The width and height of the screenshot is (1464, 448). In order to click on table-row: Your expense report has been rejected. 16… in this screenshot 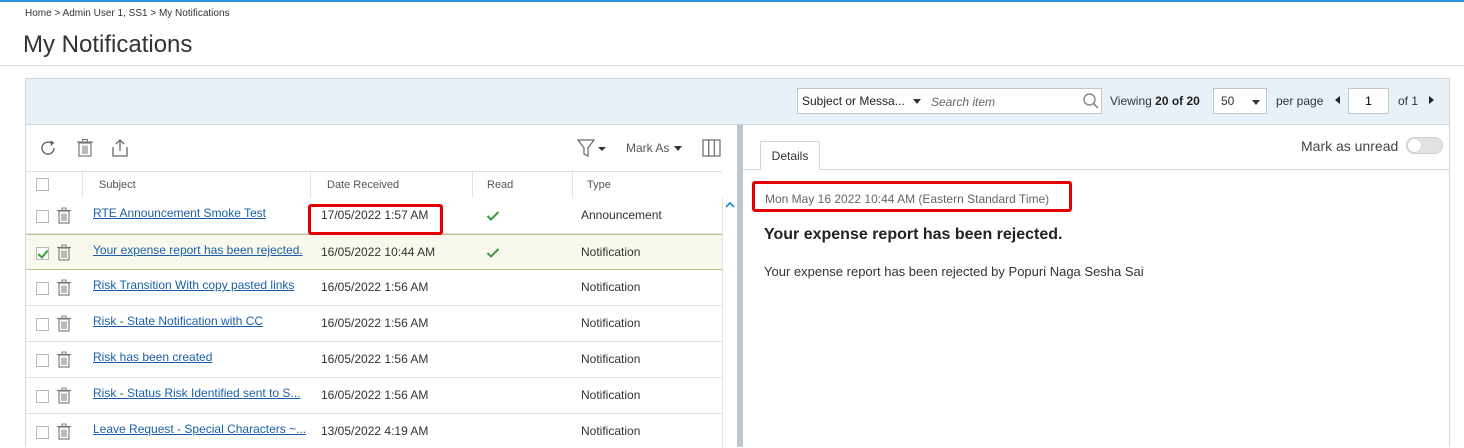, I will do `click(374, 252)`.